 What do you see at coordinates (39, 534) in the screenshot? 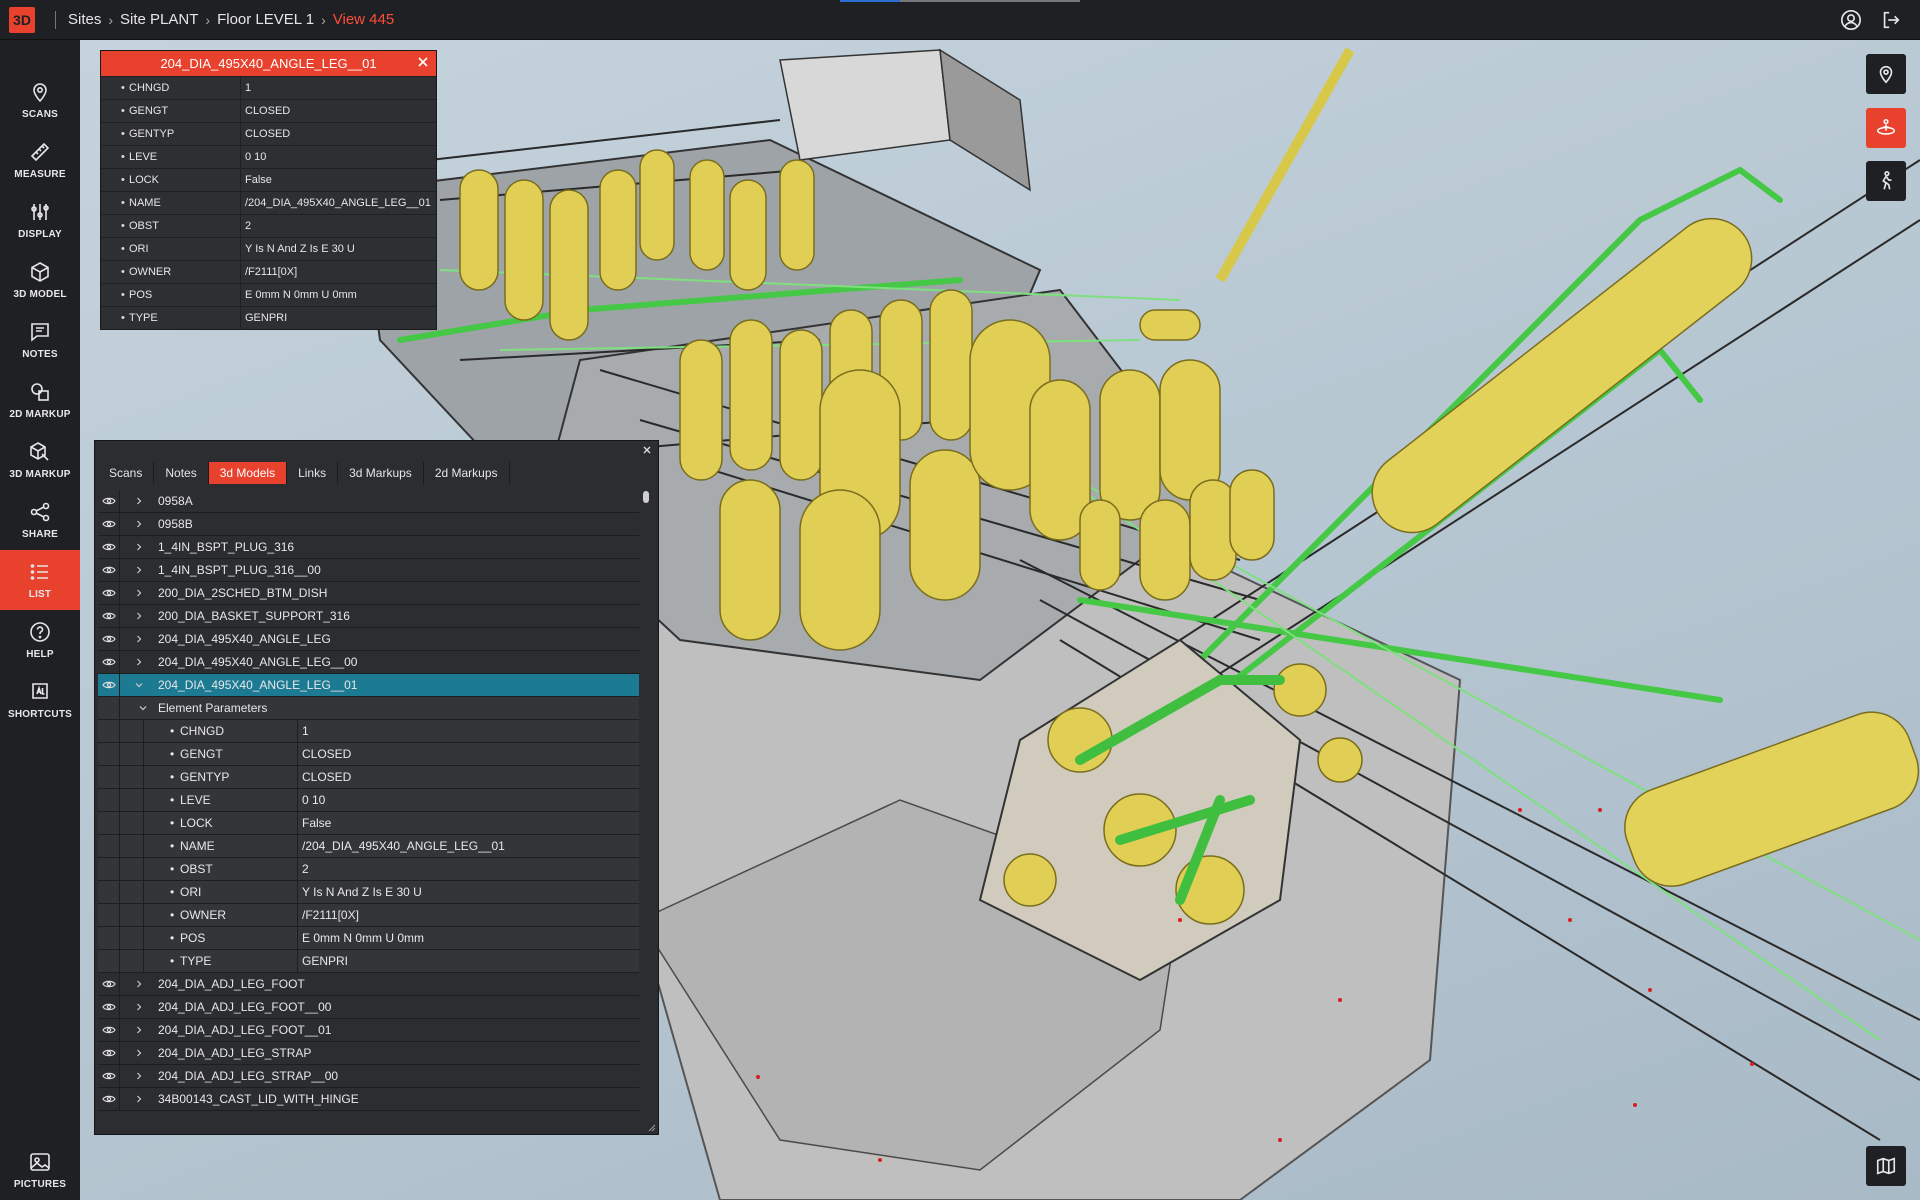
I see `sidebar-item-label: SHARE` at bounding box center [39, 534].